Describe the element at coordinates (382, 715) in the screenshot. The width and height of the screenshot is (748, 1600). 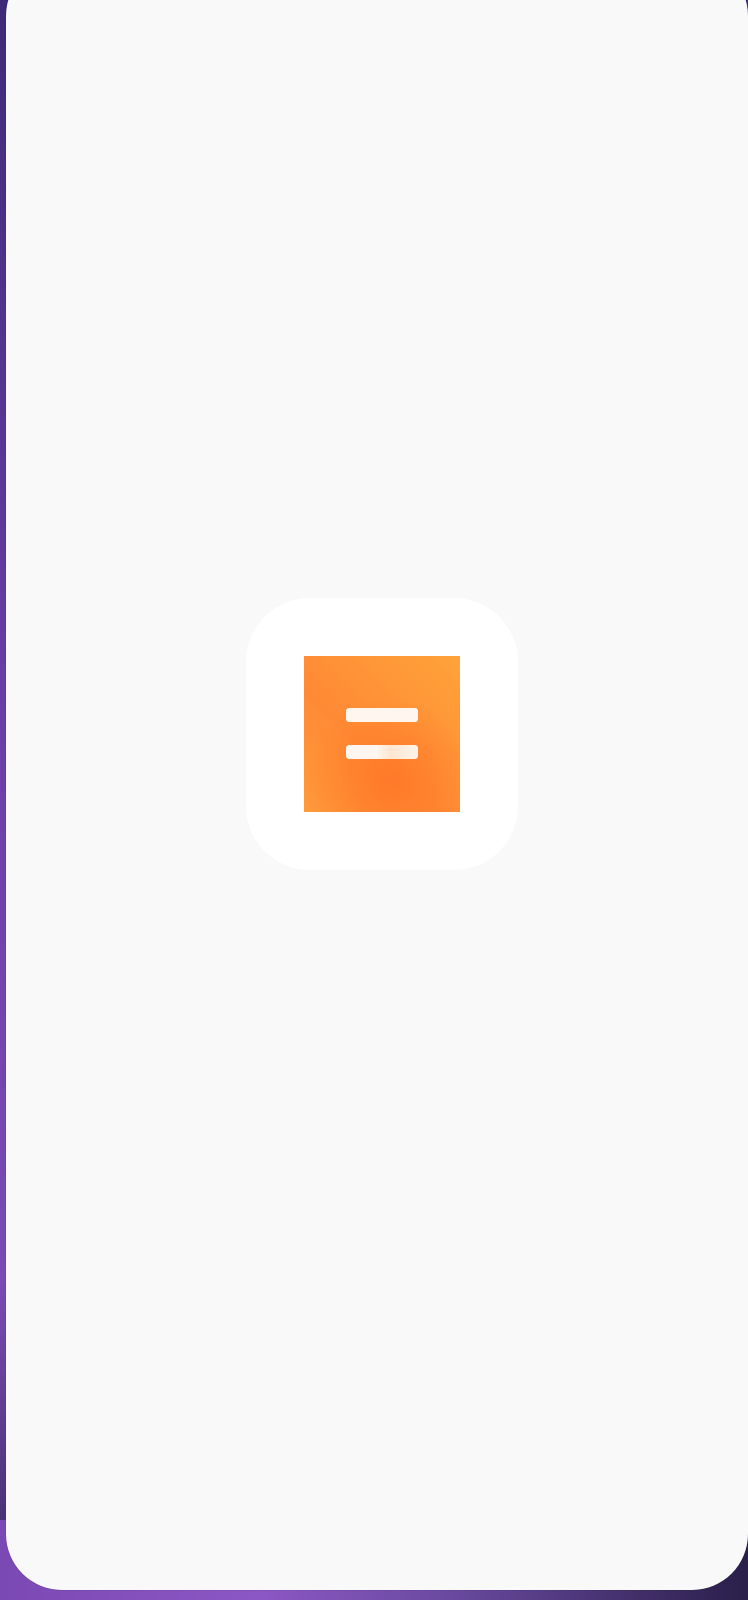
I see `logo-bar-top` at that location.